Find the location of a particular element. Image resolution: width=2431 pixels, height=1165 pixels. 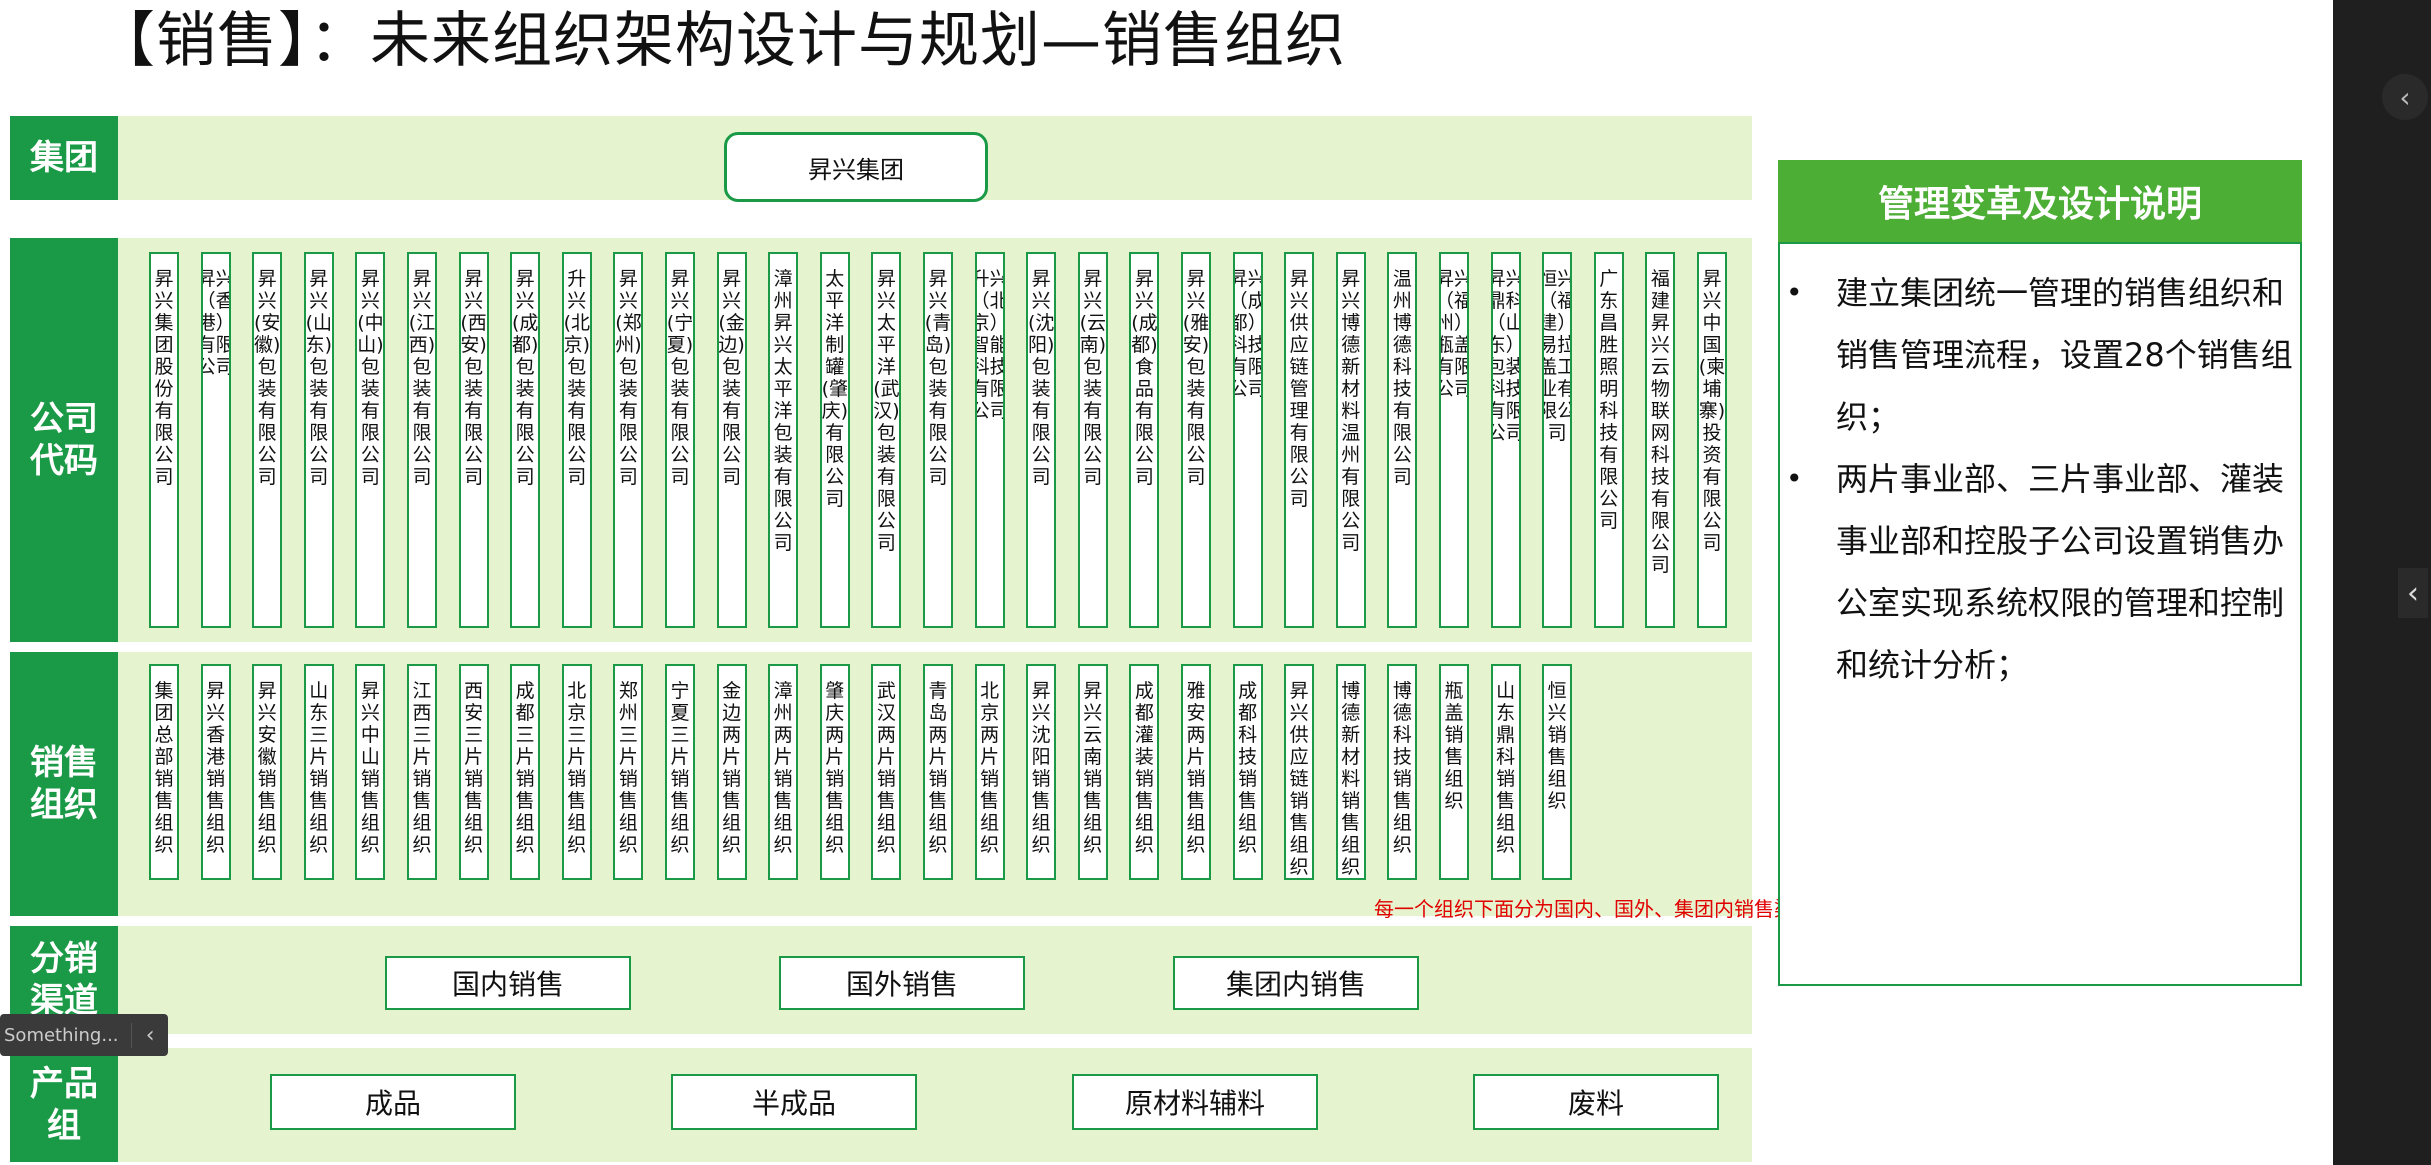

floating-toolbar: Something... ‹ is located at coordinates (84, 1035).